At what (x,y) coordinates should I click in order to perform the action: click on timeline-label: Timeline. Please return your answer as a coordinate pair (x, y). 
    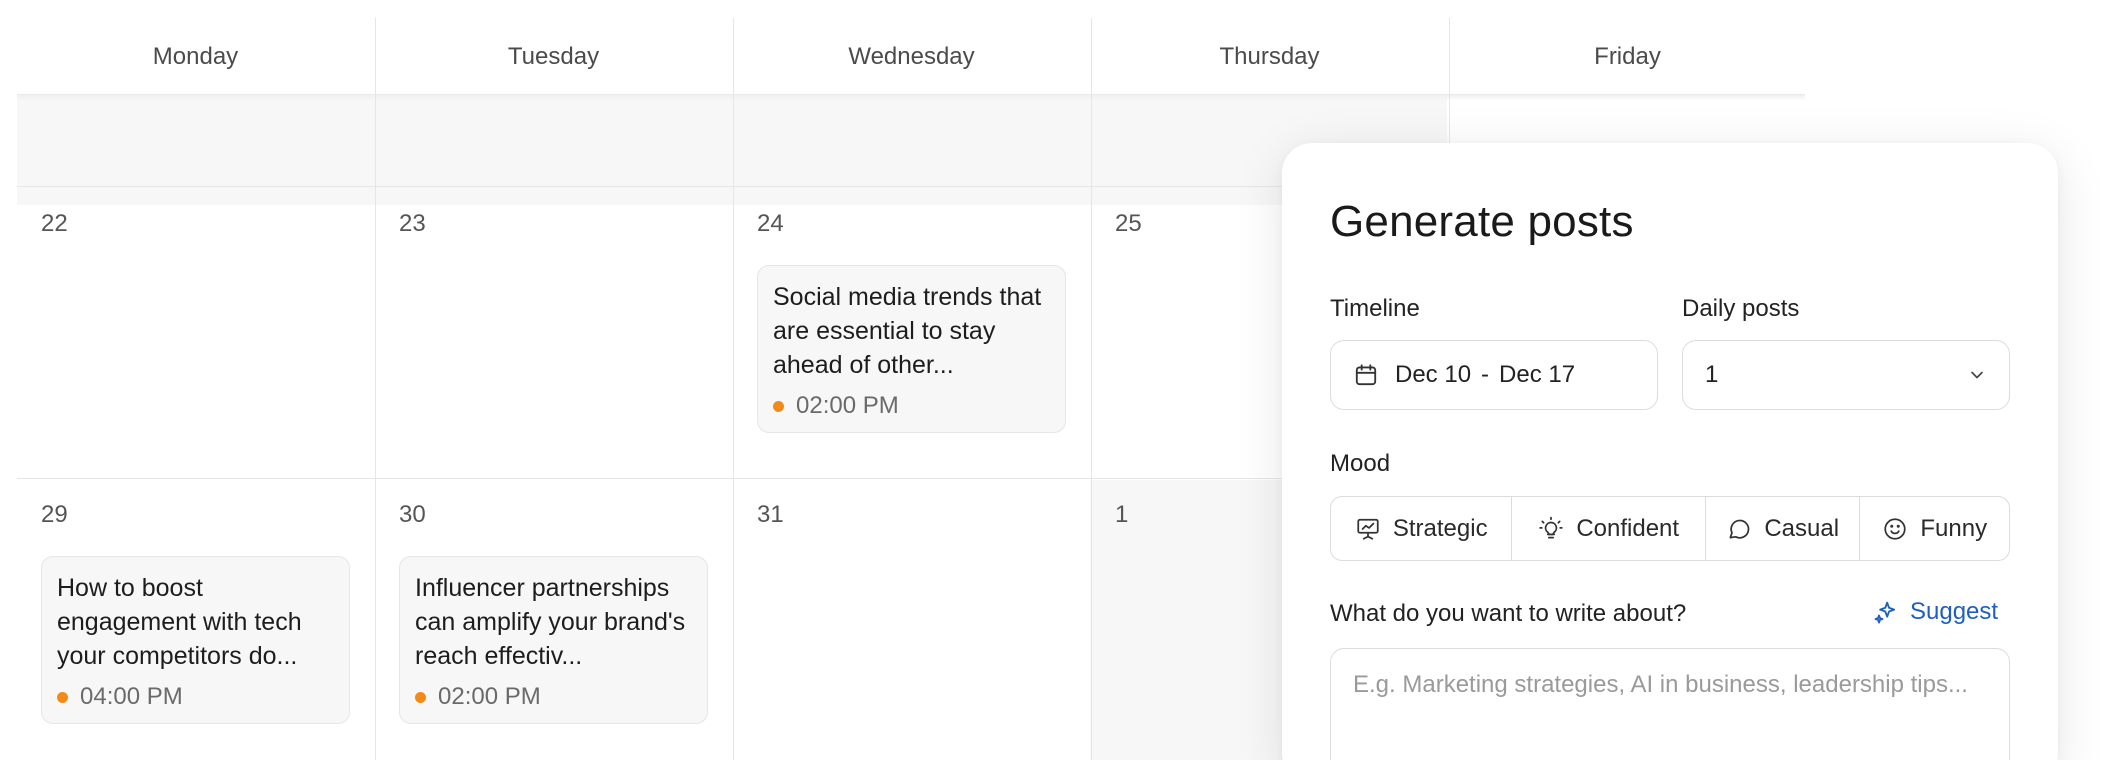
    Looking at the image, I should click on (1375, 308).